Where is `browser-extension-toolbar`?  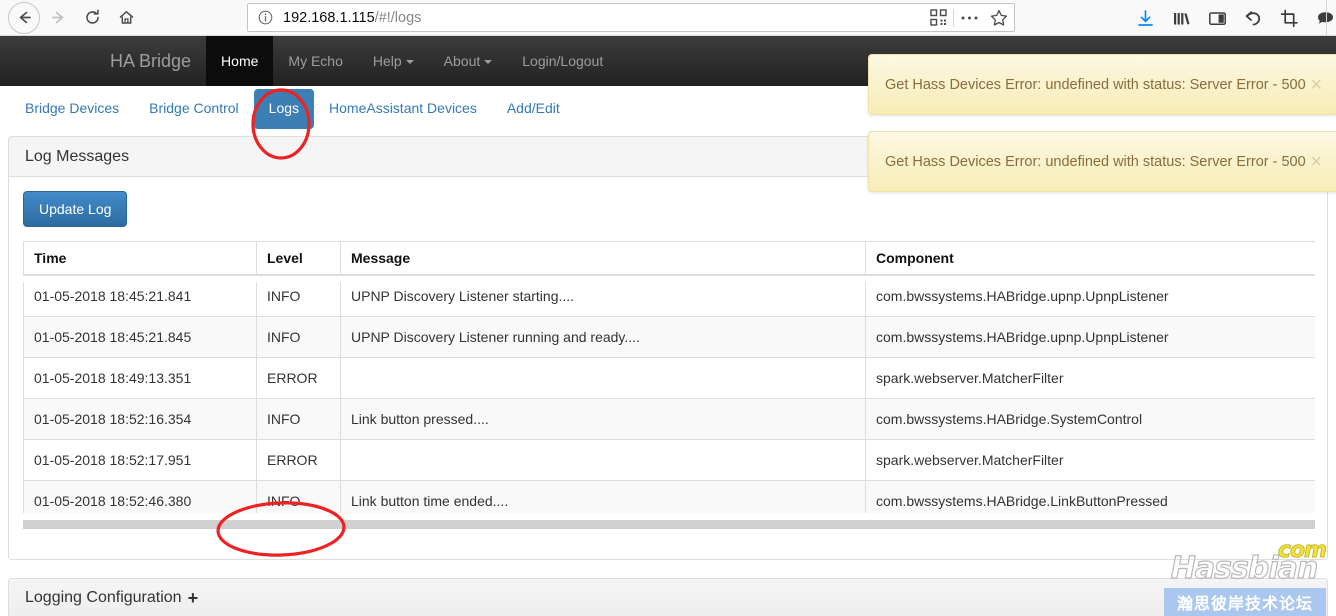 browser-extension-toolbar is located at coordinates (1233, 18).